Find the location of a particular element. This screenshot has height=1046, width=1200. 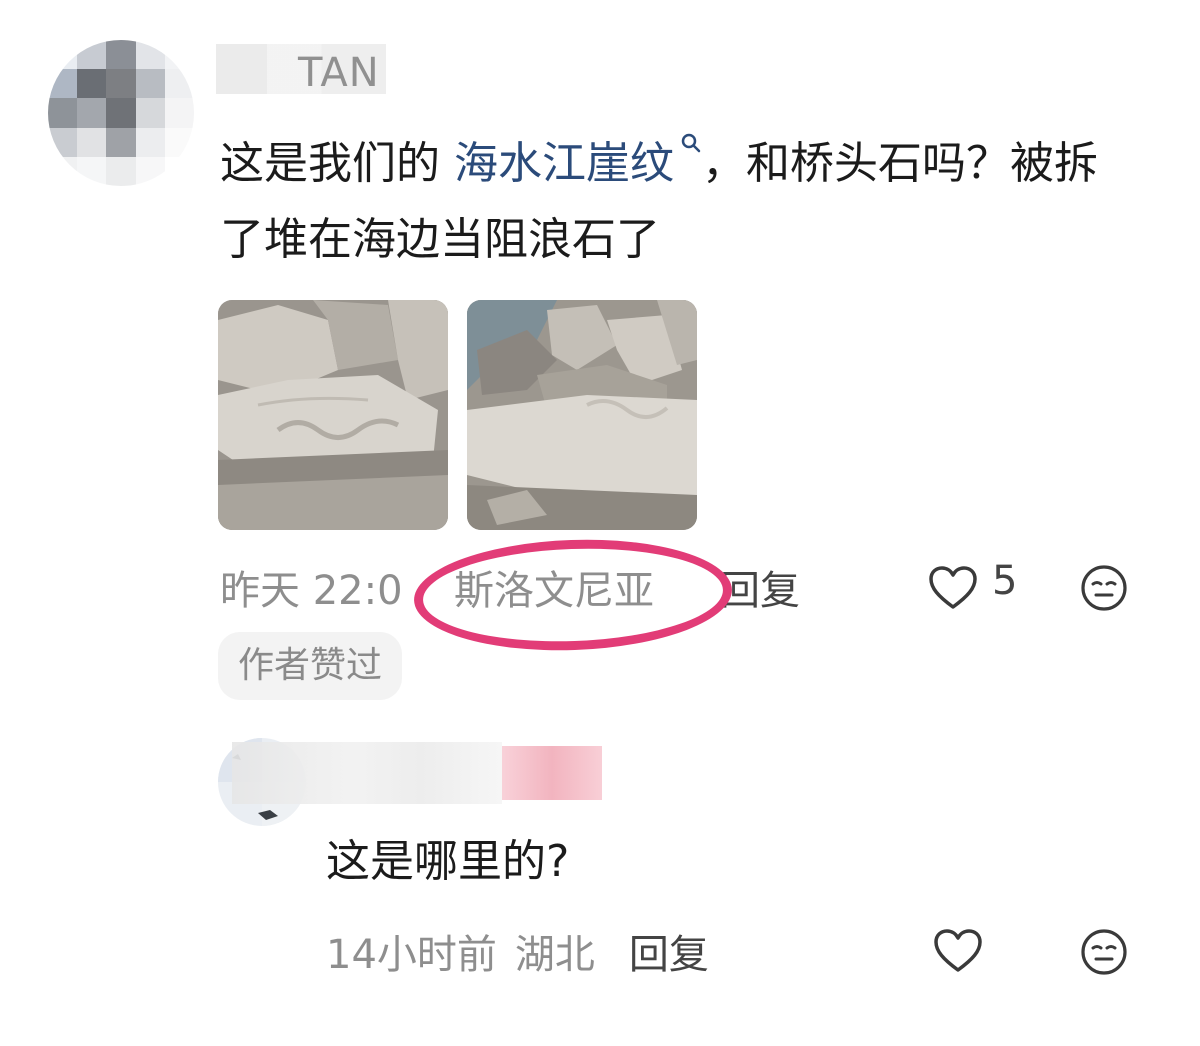

reply-button: 回复 is located at coordinates (760, 587).